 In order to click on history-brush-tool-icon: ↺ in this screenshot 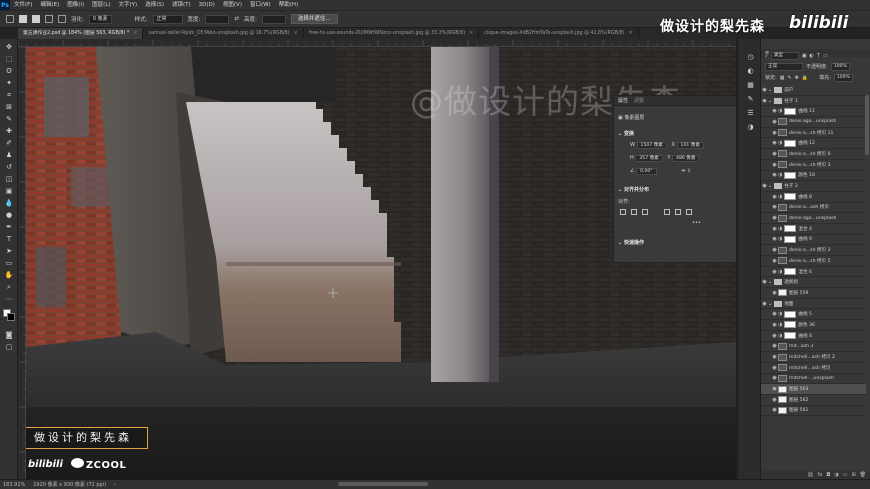, I will do `click(9, 167)`.